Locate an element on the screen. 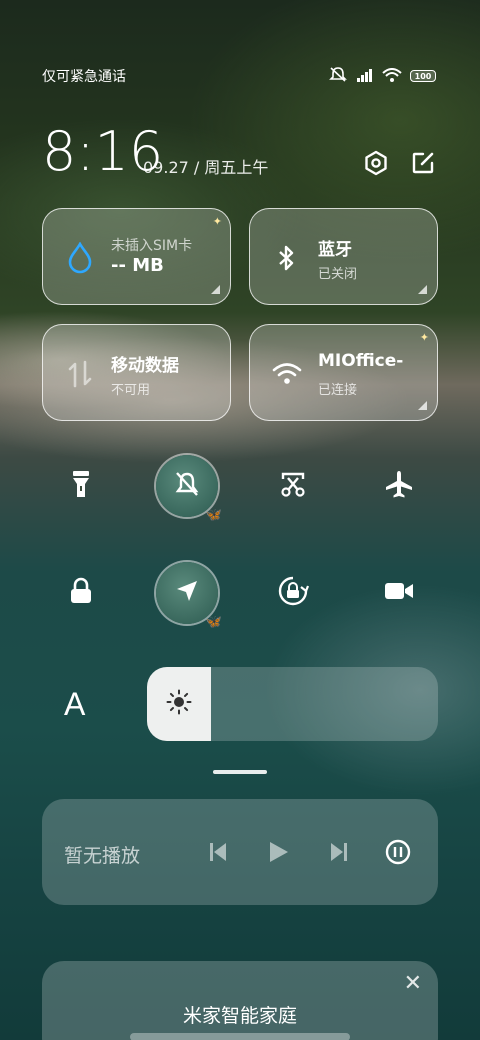  media-status-label: 暂无播放 is located at coordinates (102, 856).